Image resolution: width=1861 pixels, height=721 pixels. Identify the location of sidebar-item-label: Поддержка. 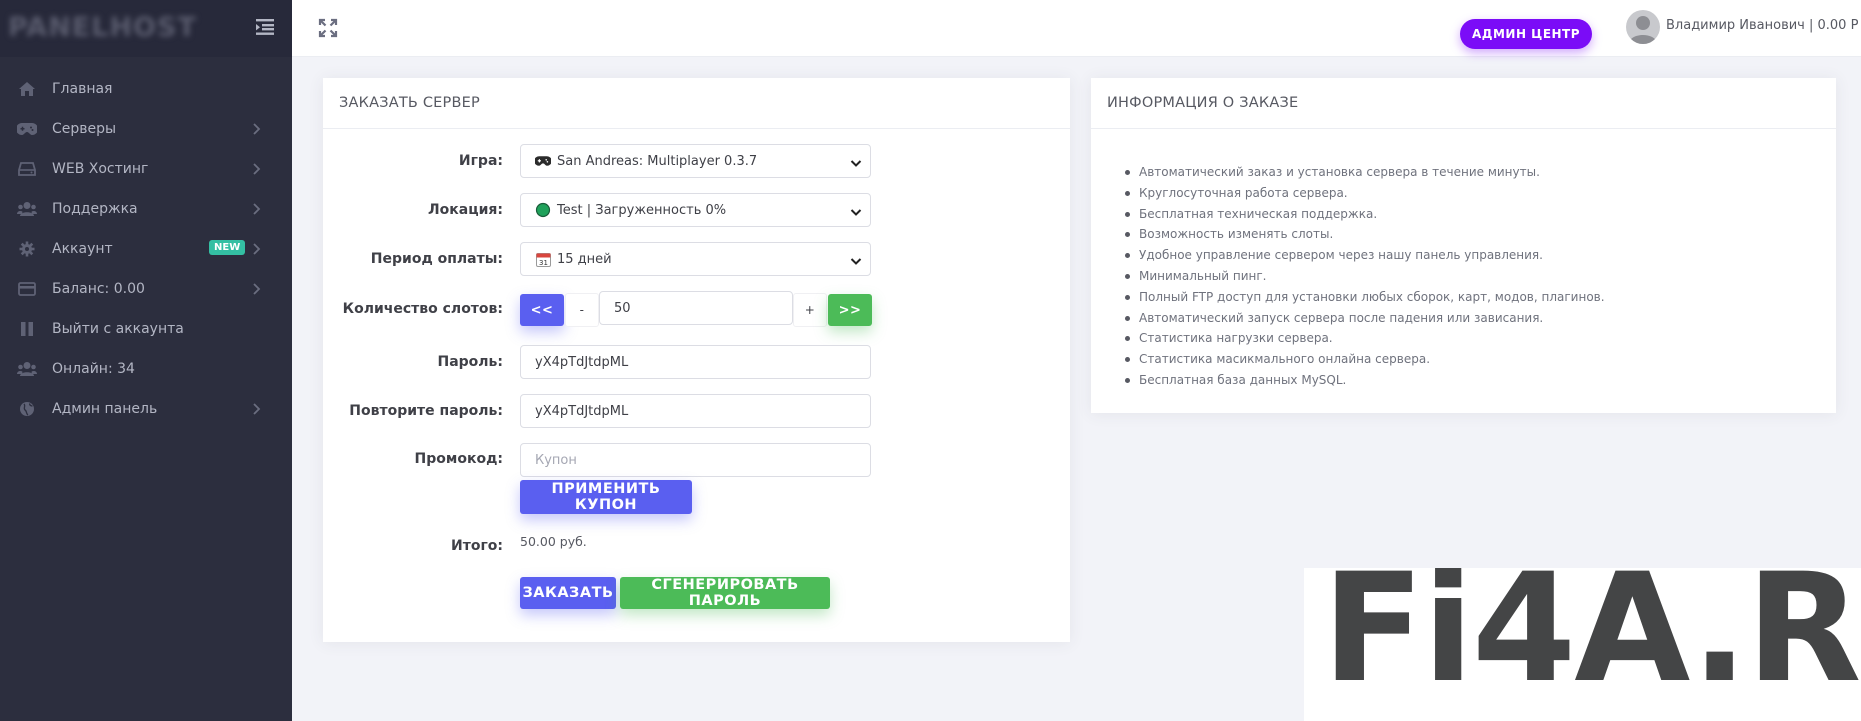
(95, 209).